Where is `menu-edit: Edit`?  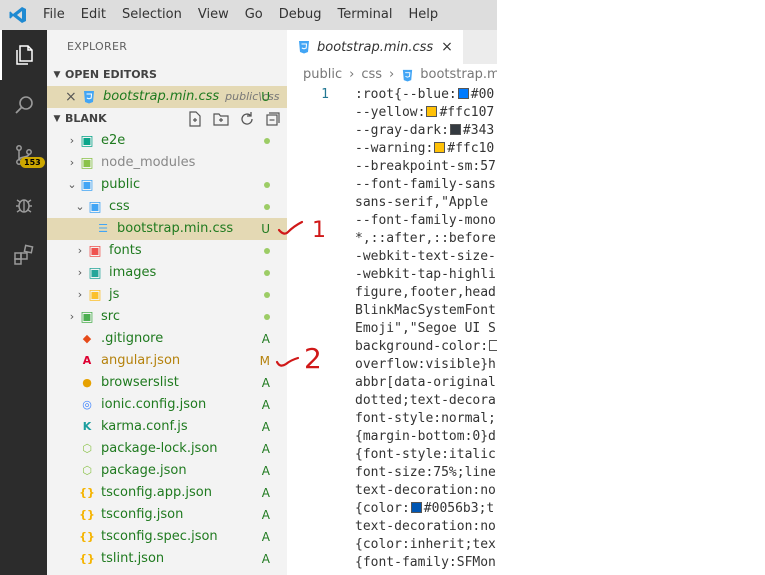 menu-edit: Edit is located at coordinates (93, 15).